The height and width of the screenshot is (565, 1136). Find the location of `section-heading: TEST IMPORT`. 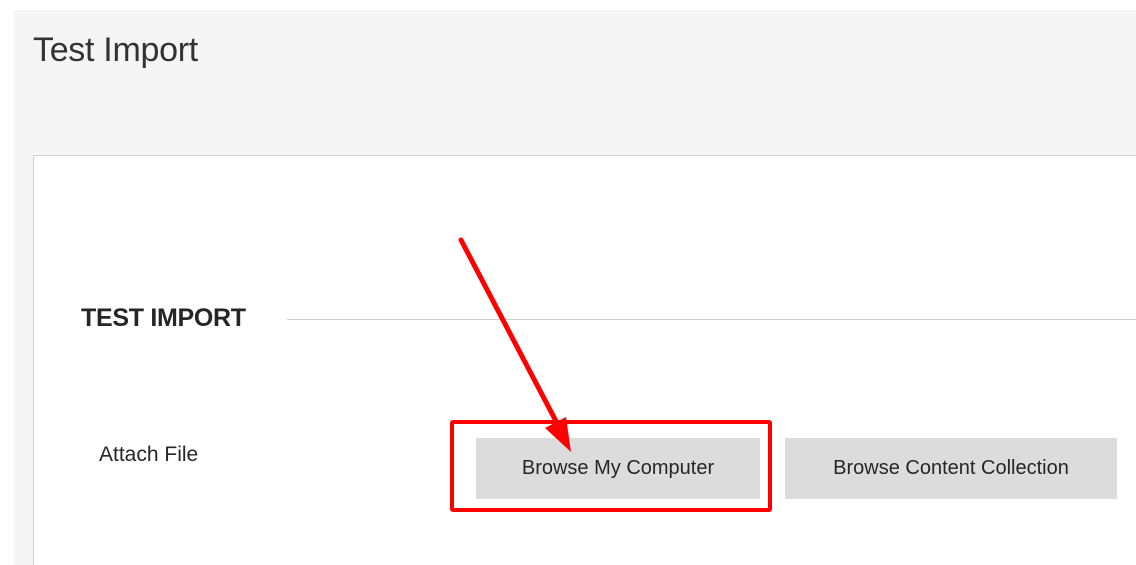

section-heading: TEST IMPORT is located at coordinates (163, 318).